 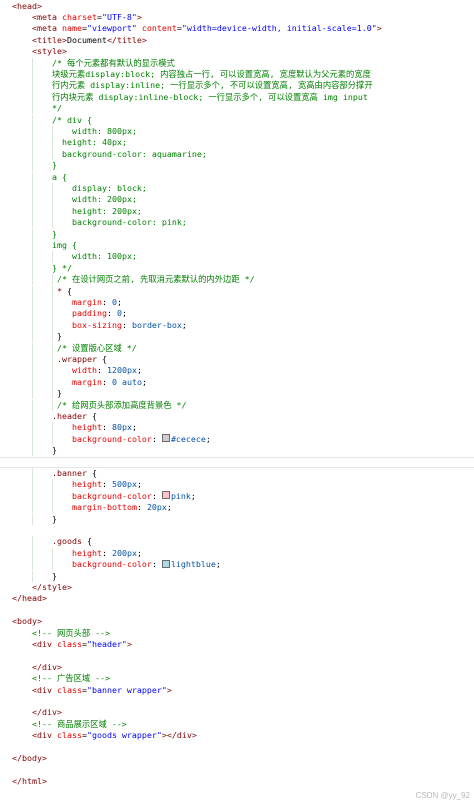 I want to click on code-token: /* div {, so click(x=72, y=119).